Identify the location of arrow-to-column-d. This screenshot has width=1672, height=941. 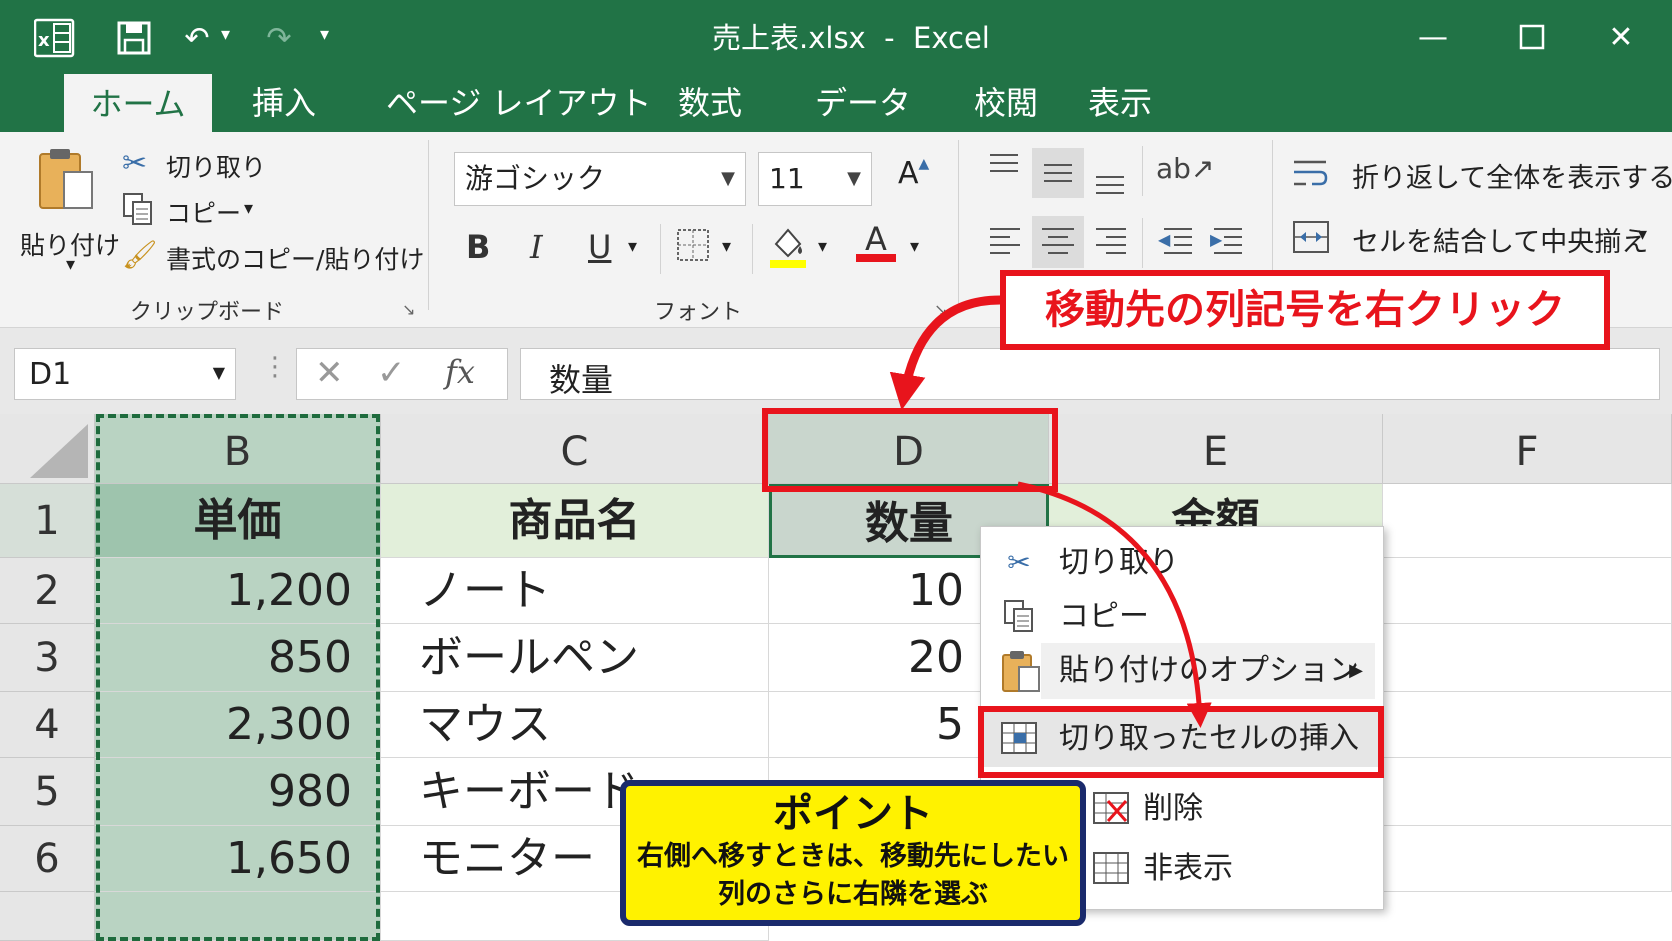
(945, 353).